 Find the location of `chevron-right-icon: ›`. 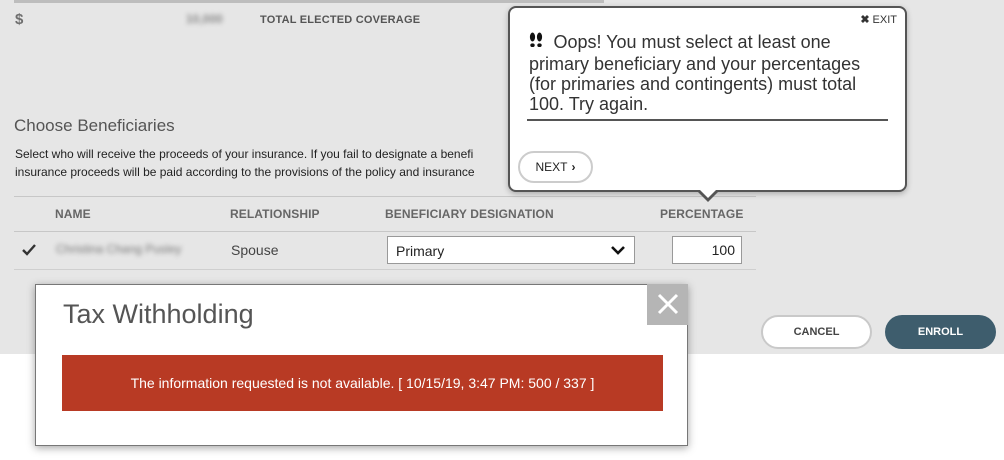

chevron-right-icon: › is located at coordinates (573, 167).